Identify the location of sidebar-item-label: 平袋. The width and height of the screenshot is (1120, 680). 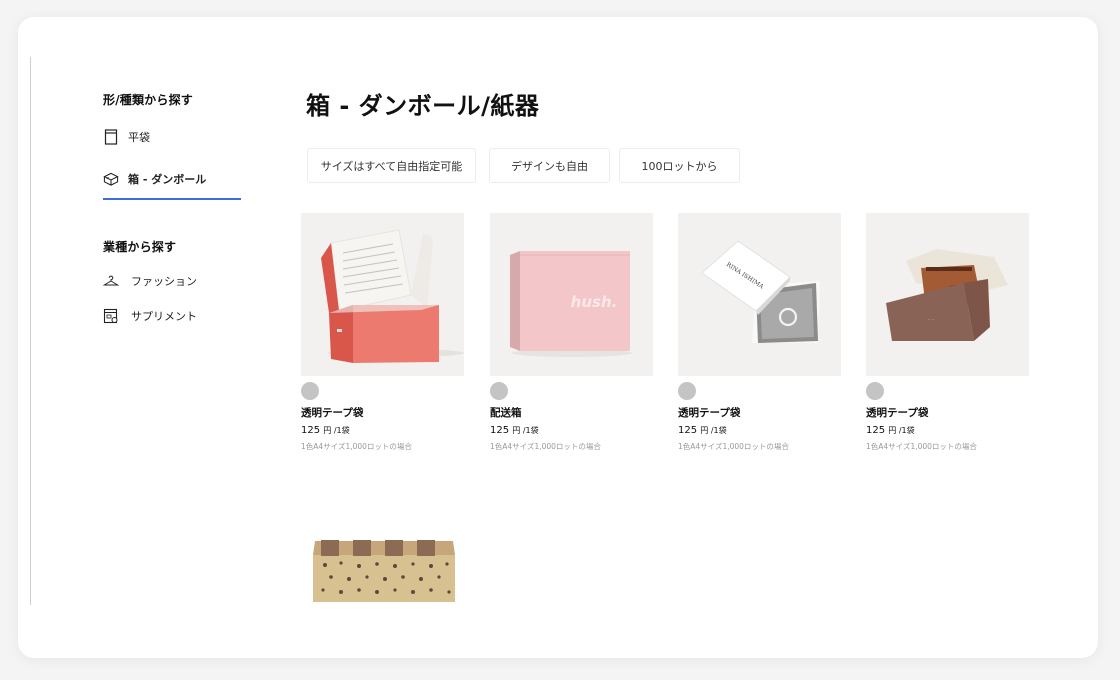
(139, 137).